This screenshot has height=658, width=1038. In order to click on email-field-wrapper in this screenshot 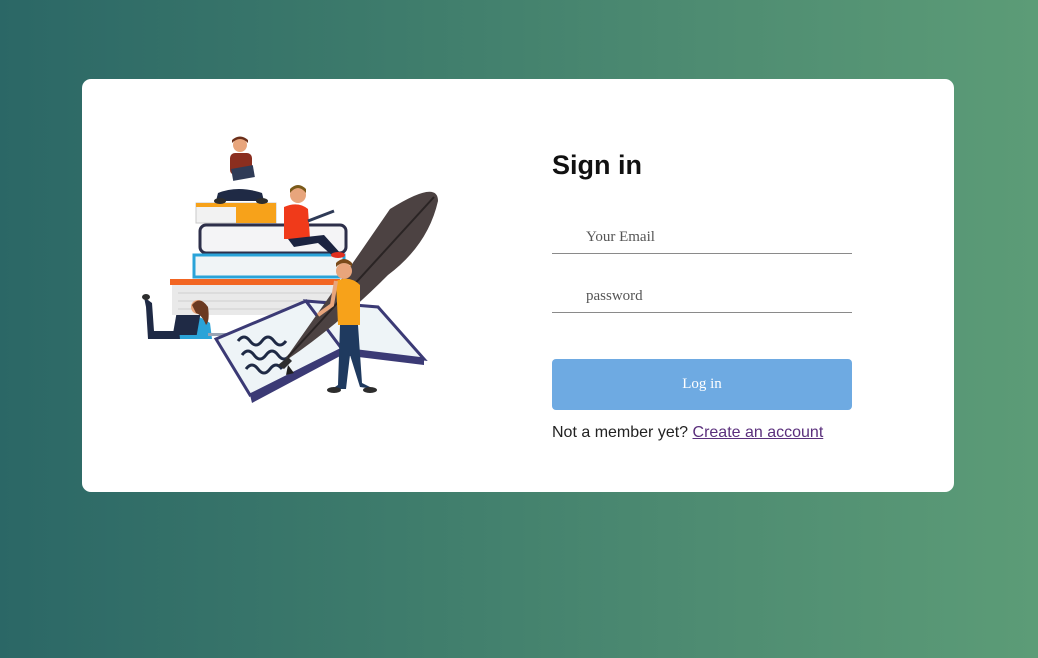, I will do `click(702, 237)`.